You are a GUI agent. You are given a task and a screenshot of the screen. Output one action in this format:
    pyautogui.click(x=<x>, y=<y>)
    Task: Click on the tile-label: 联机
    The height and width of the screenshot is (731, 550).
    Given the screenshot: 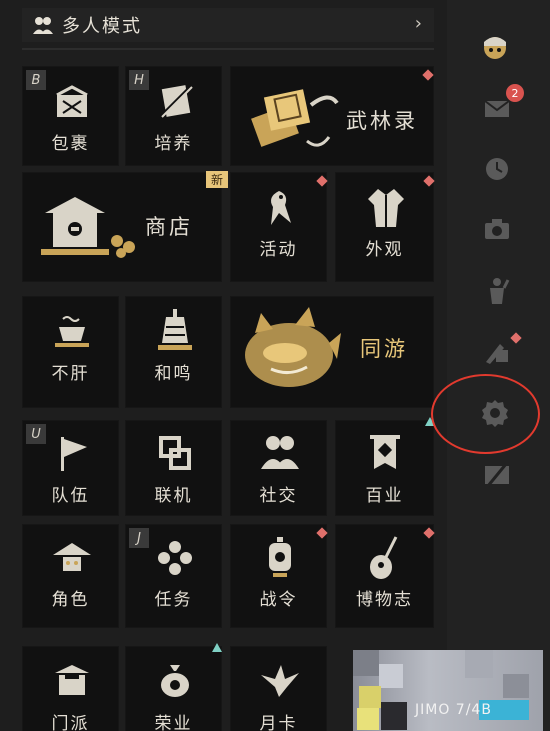 What is the action you would take?
    pyautogui.click(x=173, y=496)
    